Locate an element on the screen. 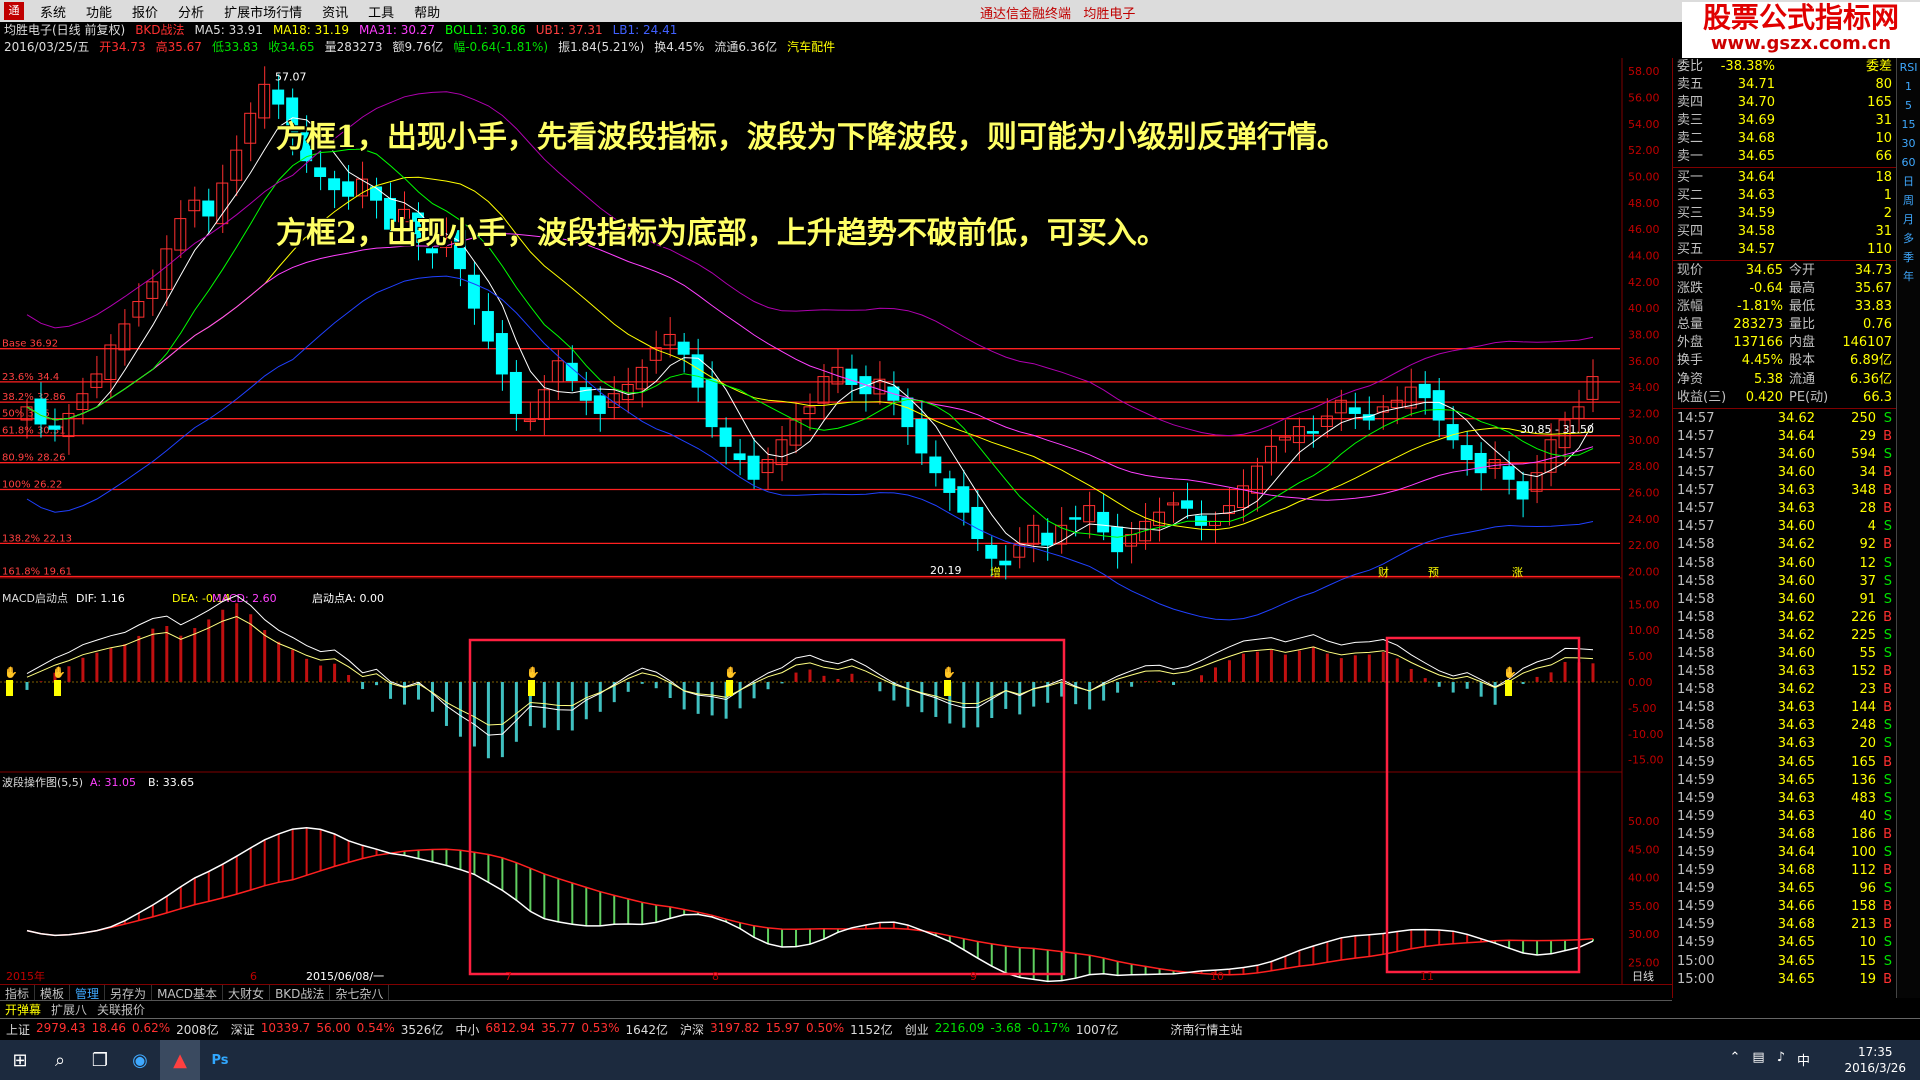 The height and width of the screenshot is (1080, 1920). price-tick-label: 50.00 is located at coordinates (1644, 176).